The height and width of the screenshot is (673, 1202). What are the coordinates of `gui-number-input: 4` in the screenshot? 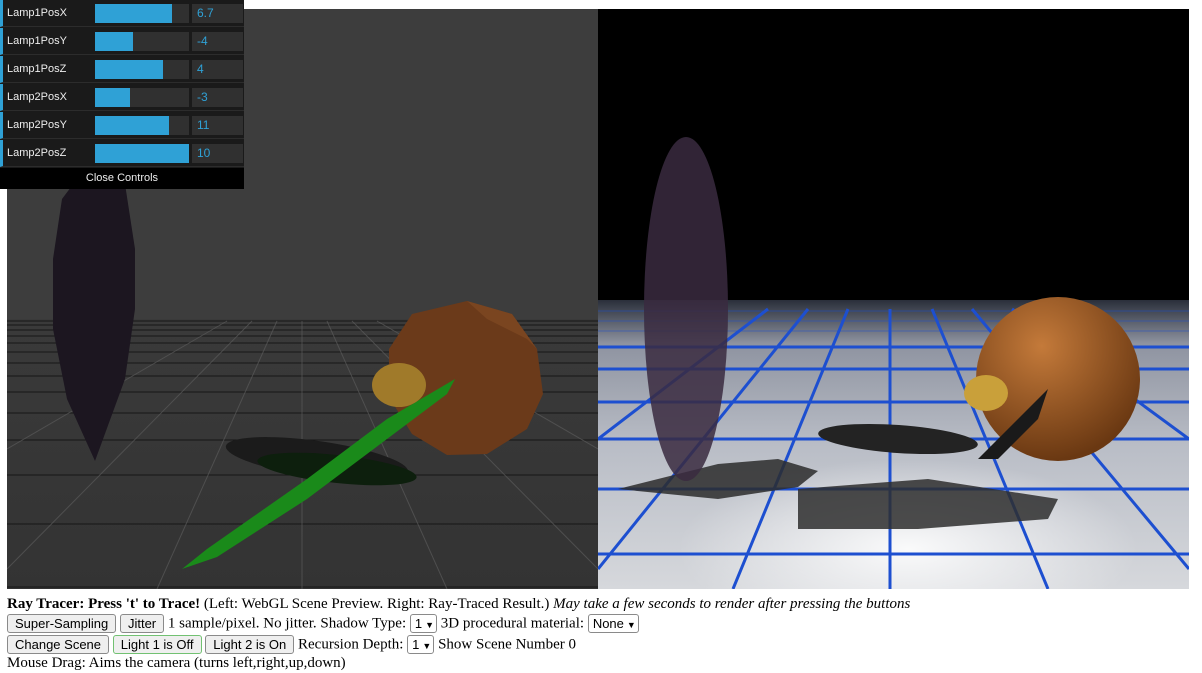 It's located at (217, 69).